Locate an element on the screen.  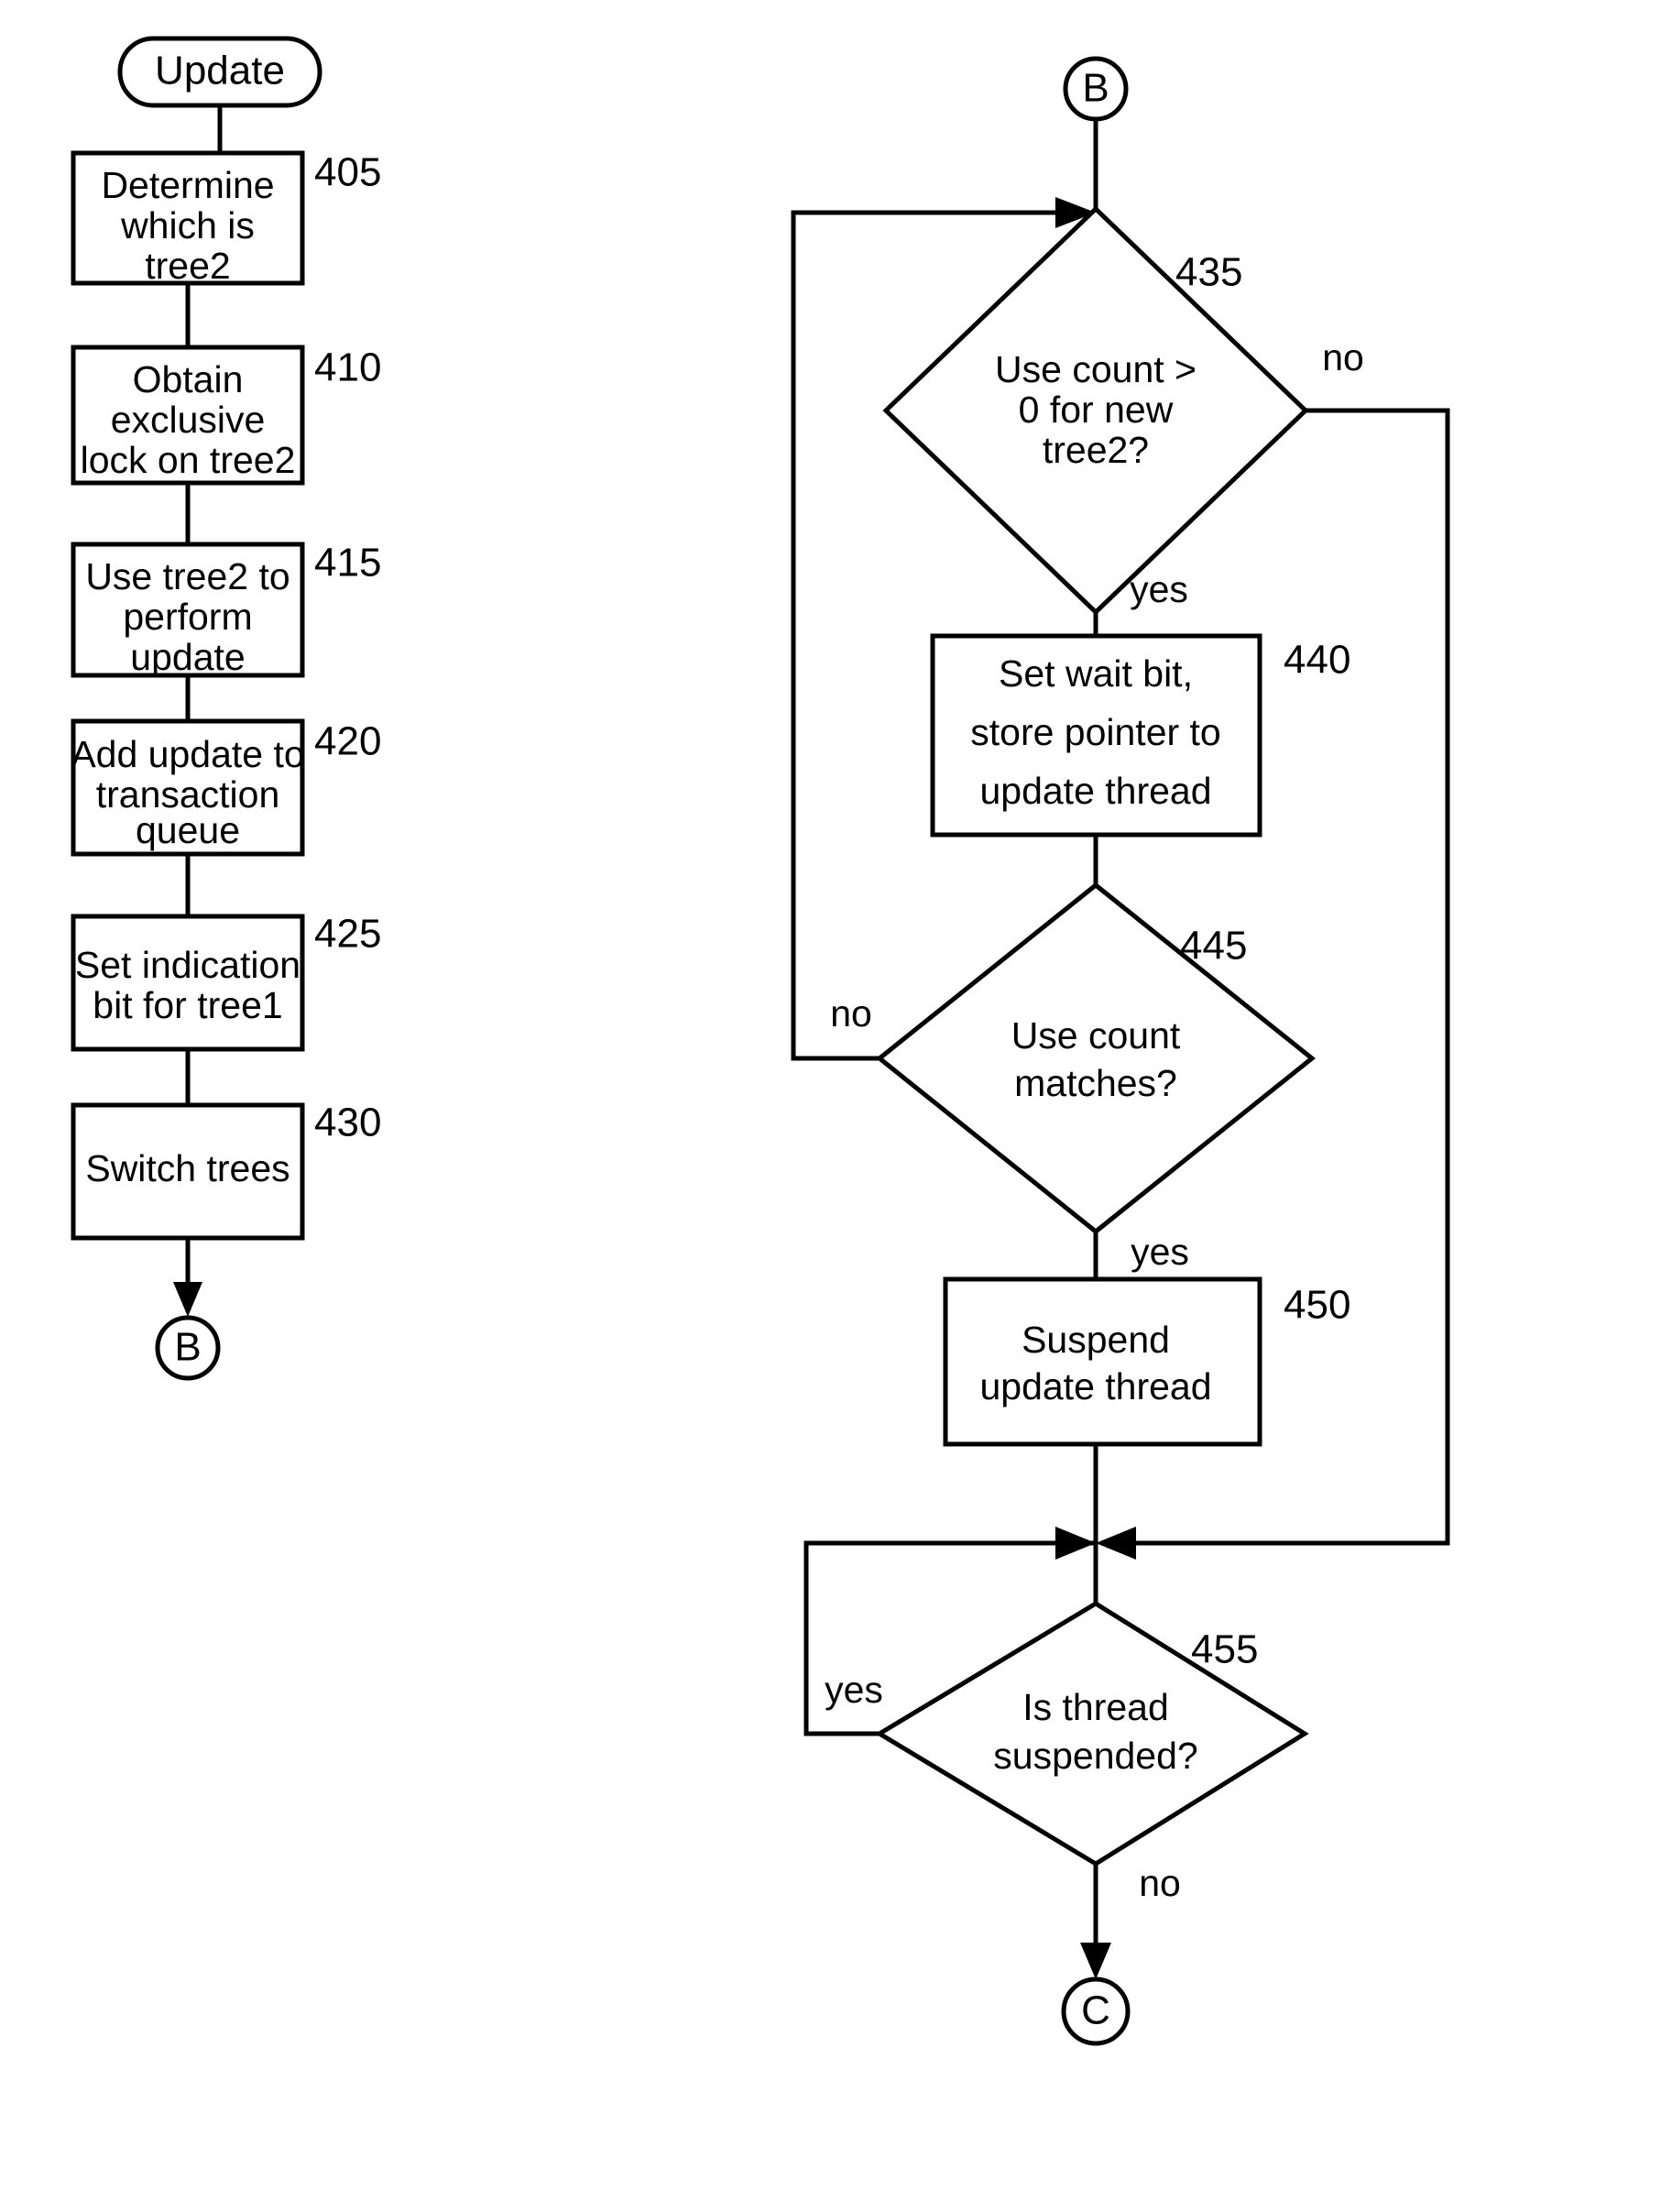
arrowhead-merge-left-icon is located at coordinates (1076, 1543).